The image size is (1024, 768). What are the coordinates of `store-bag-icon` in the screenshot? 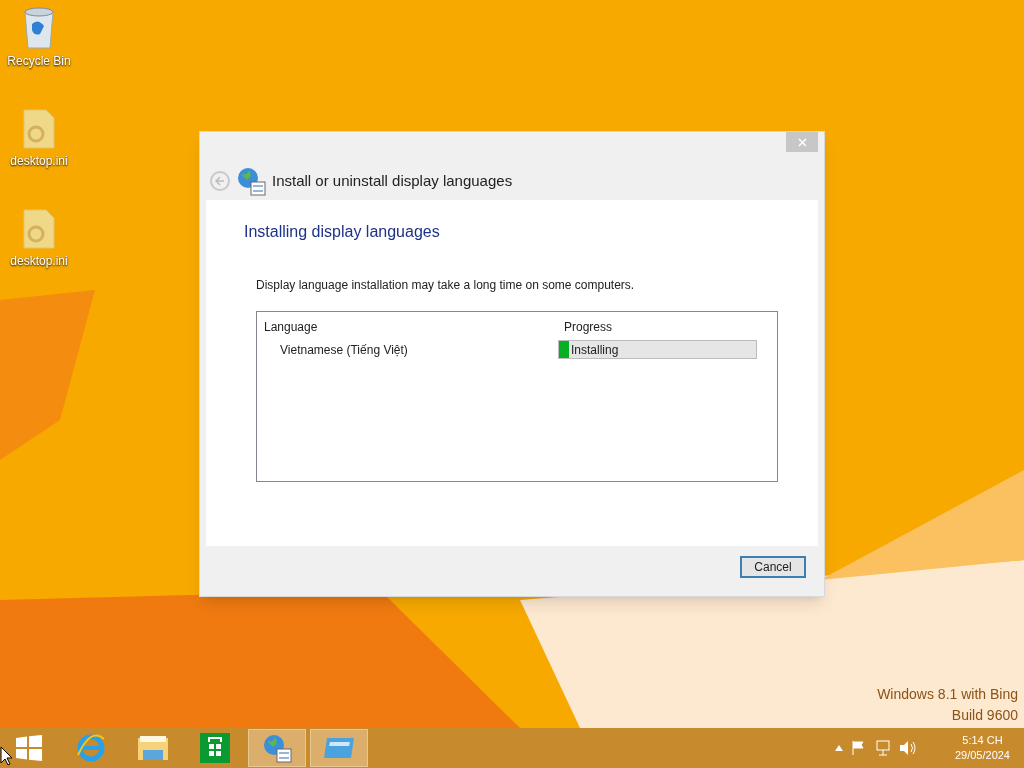 It's located at (215, 748).